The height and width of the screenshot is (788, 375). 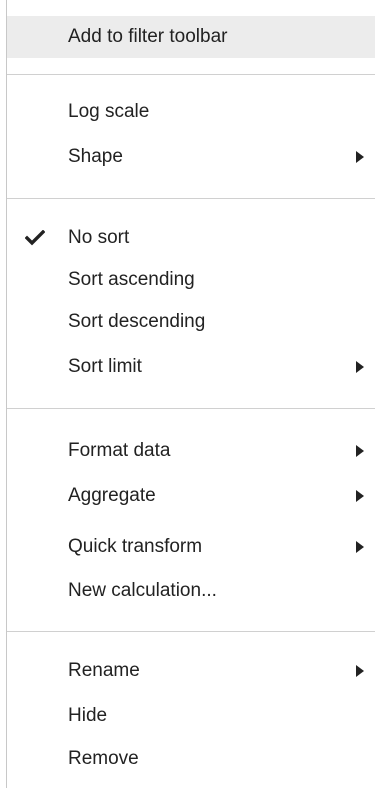 I want to click on menu-item-format-data: Format data, so click(x=191, y=451).